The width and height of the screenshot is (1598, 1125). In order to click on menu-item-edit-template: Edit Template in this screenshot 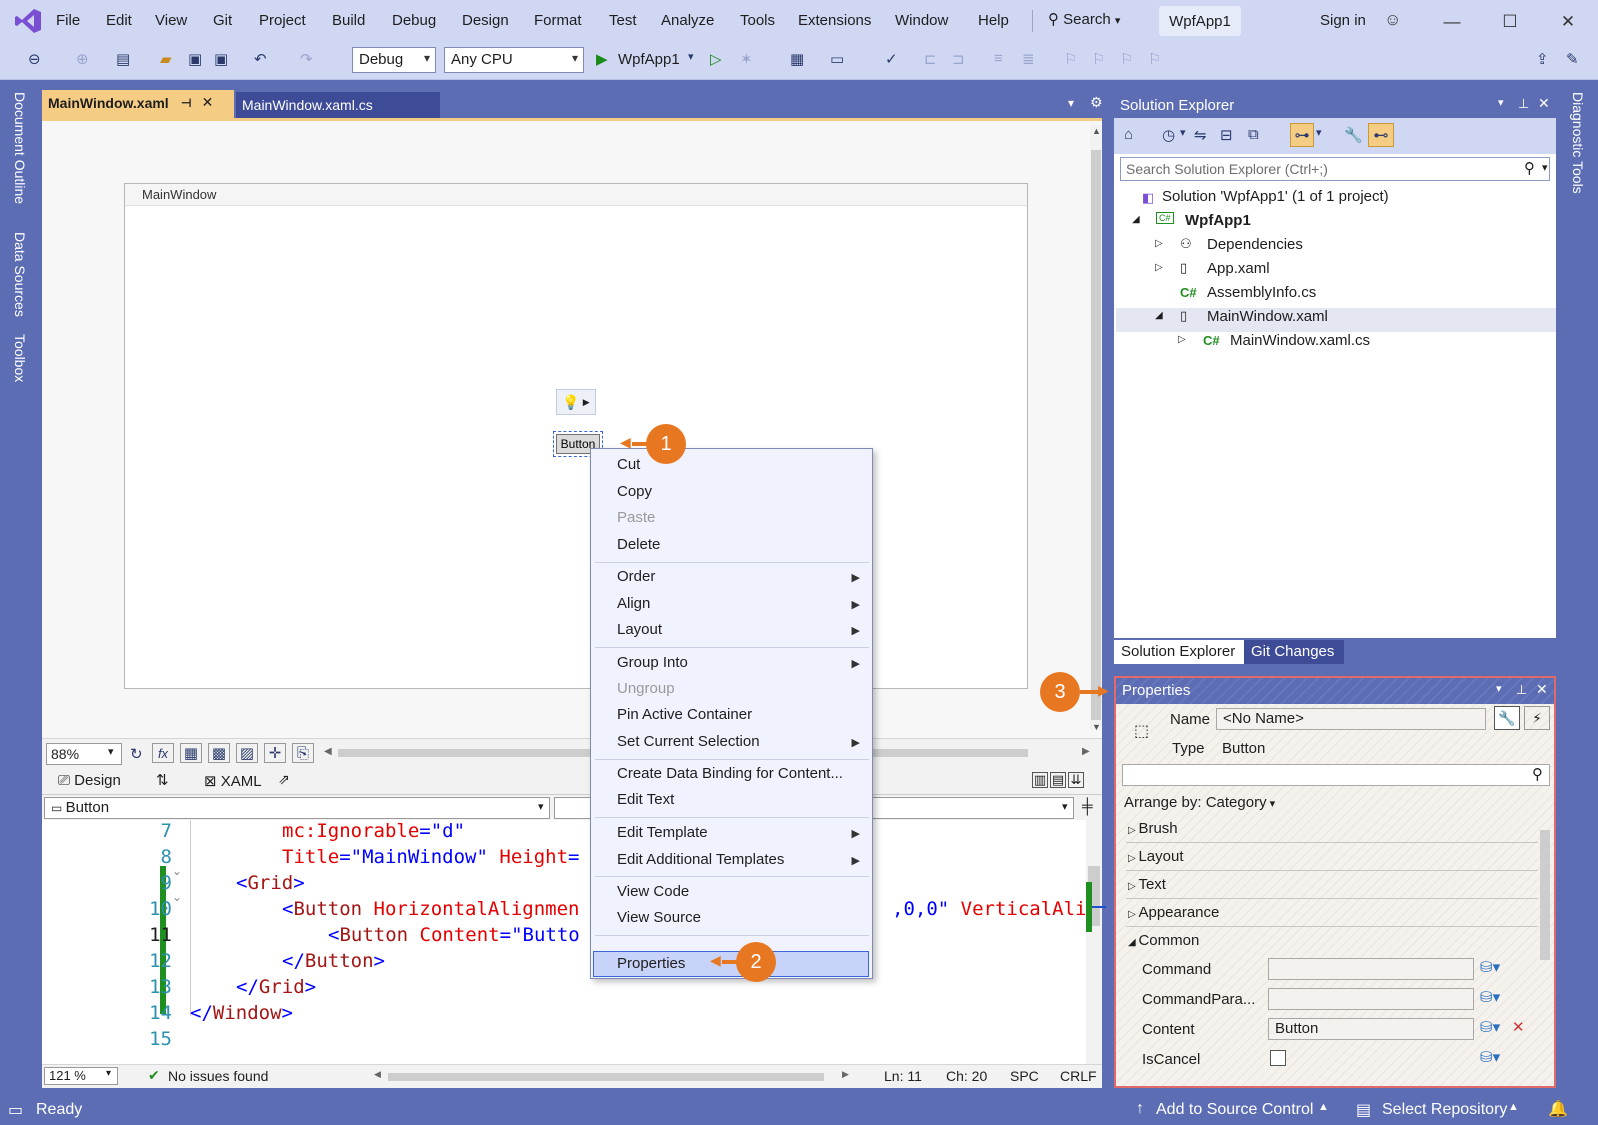, I will do `click(662, 832)`.